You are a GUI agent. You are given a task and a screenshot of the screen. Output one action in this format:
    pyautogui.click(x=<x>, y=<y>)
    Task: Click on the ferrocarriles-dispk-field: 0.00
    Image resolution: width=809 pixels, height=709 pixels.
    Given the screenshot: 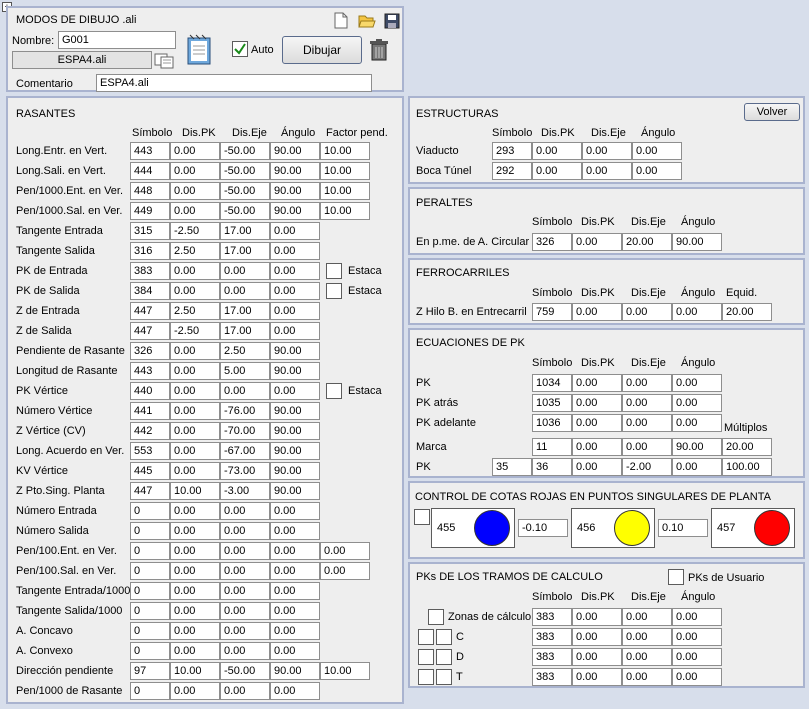 What is the action you would take?
    pyautogui.click(x=597, y=312)
    